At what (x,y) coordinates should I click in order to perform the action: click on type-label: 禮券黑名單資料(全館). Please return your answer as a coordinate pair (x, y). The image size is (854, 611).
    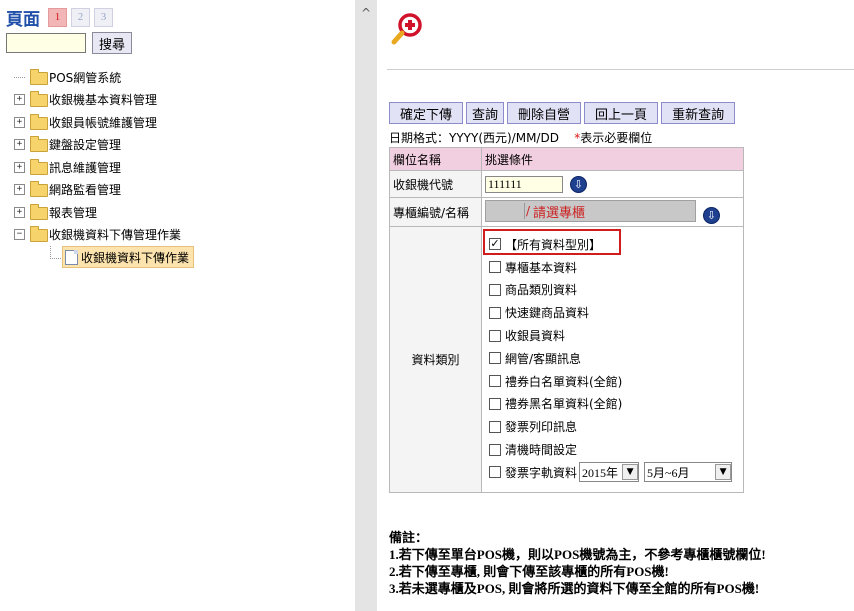
    Looking at the image, I should click on (564, 404).